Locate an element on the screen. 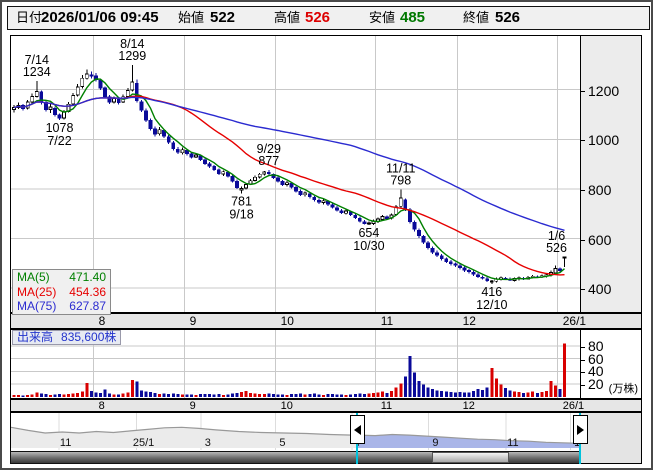 This screenshot has height=470, width=653. month-label: 10 is located at coordinates (287, 321).